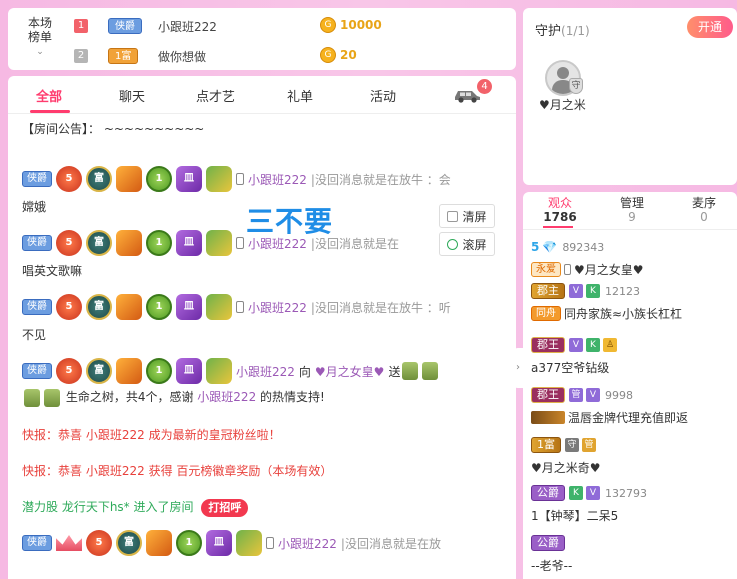 Image resolution: width=737 pixels, height=579 pixels. What do you see at coordinates (467, 216) in the screenshot?
I see `clear-screen-button: 清屏` at bounding box center [467, 216].